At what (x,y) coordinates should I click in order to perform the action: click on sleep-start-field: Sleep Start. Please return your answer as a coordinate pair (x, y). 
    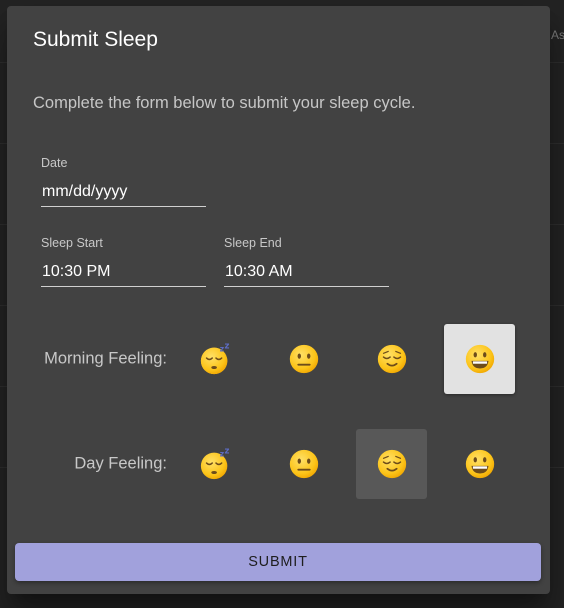
    Looking at the image, I should click on (123, 261).